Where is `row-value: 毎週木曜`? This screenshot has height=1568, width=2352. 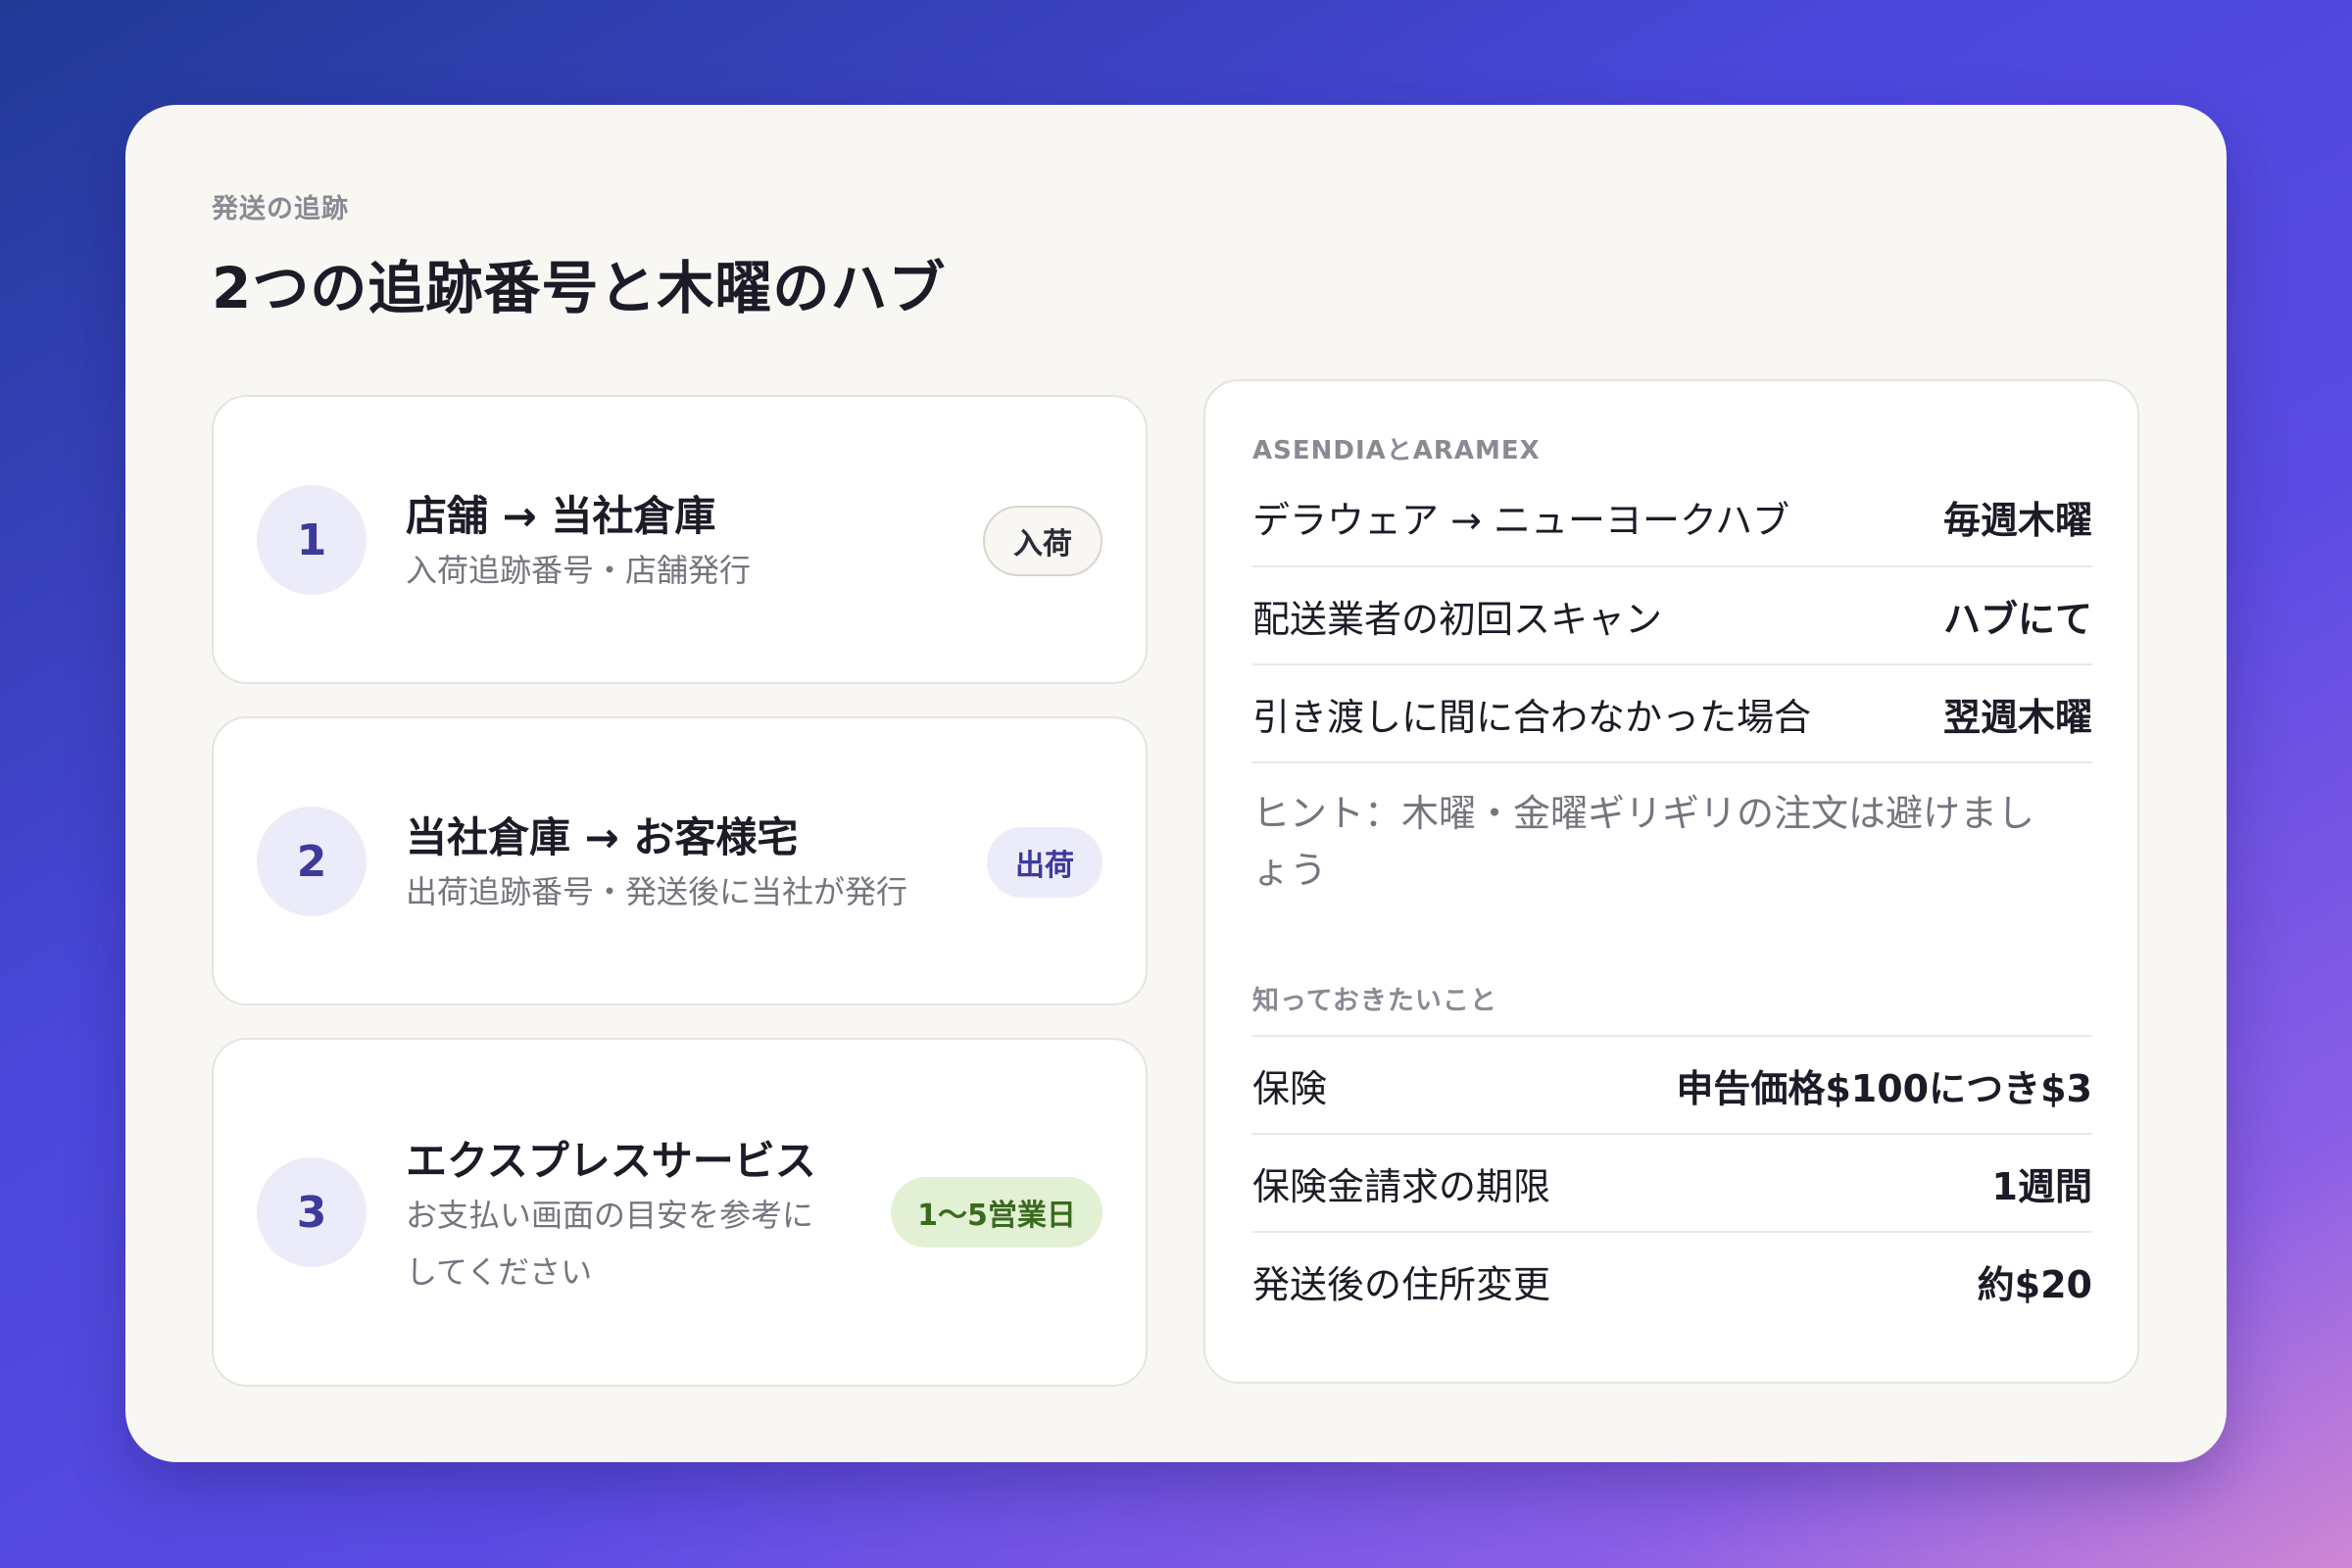
row-value: 毎週木曜 is located at coordinates (2017, 520).